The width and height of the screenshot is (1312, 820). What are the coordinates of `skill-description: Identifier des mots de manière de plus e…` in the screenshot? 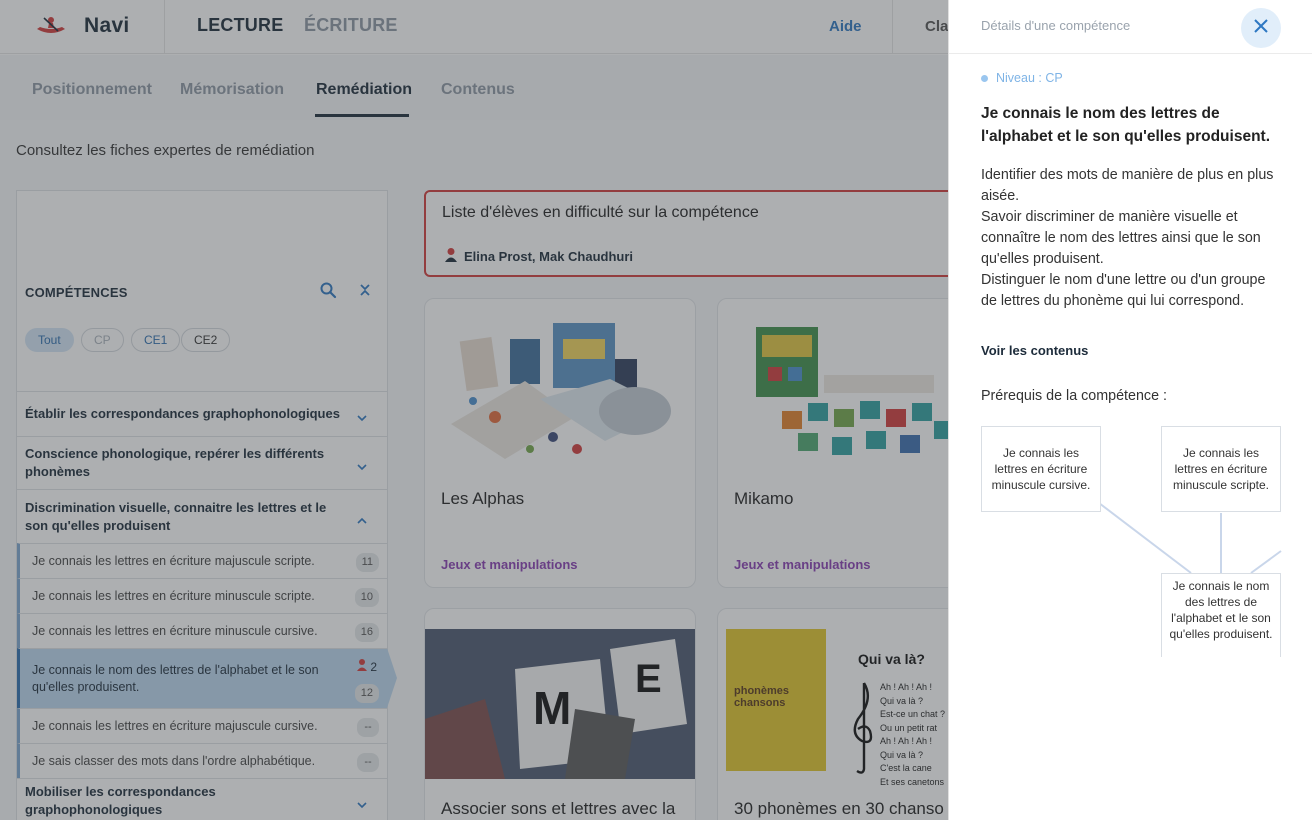 It's located at (1127, 238).